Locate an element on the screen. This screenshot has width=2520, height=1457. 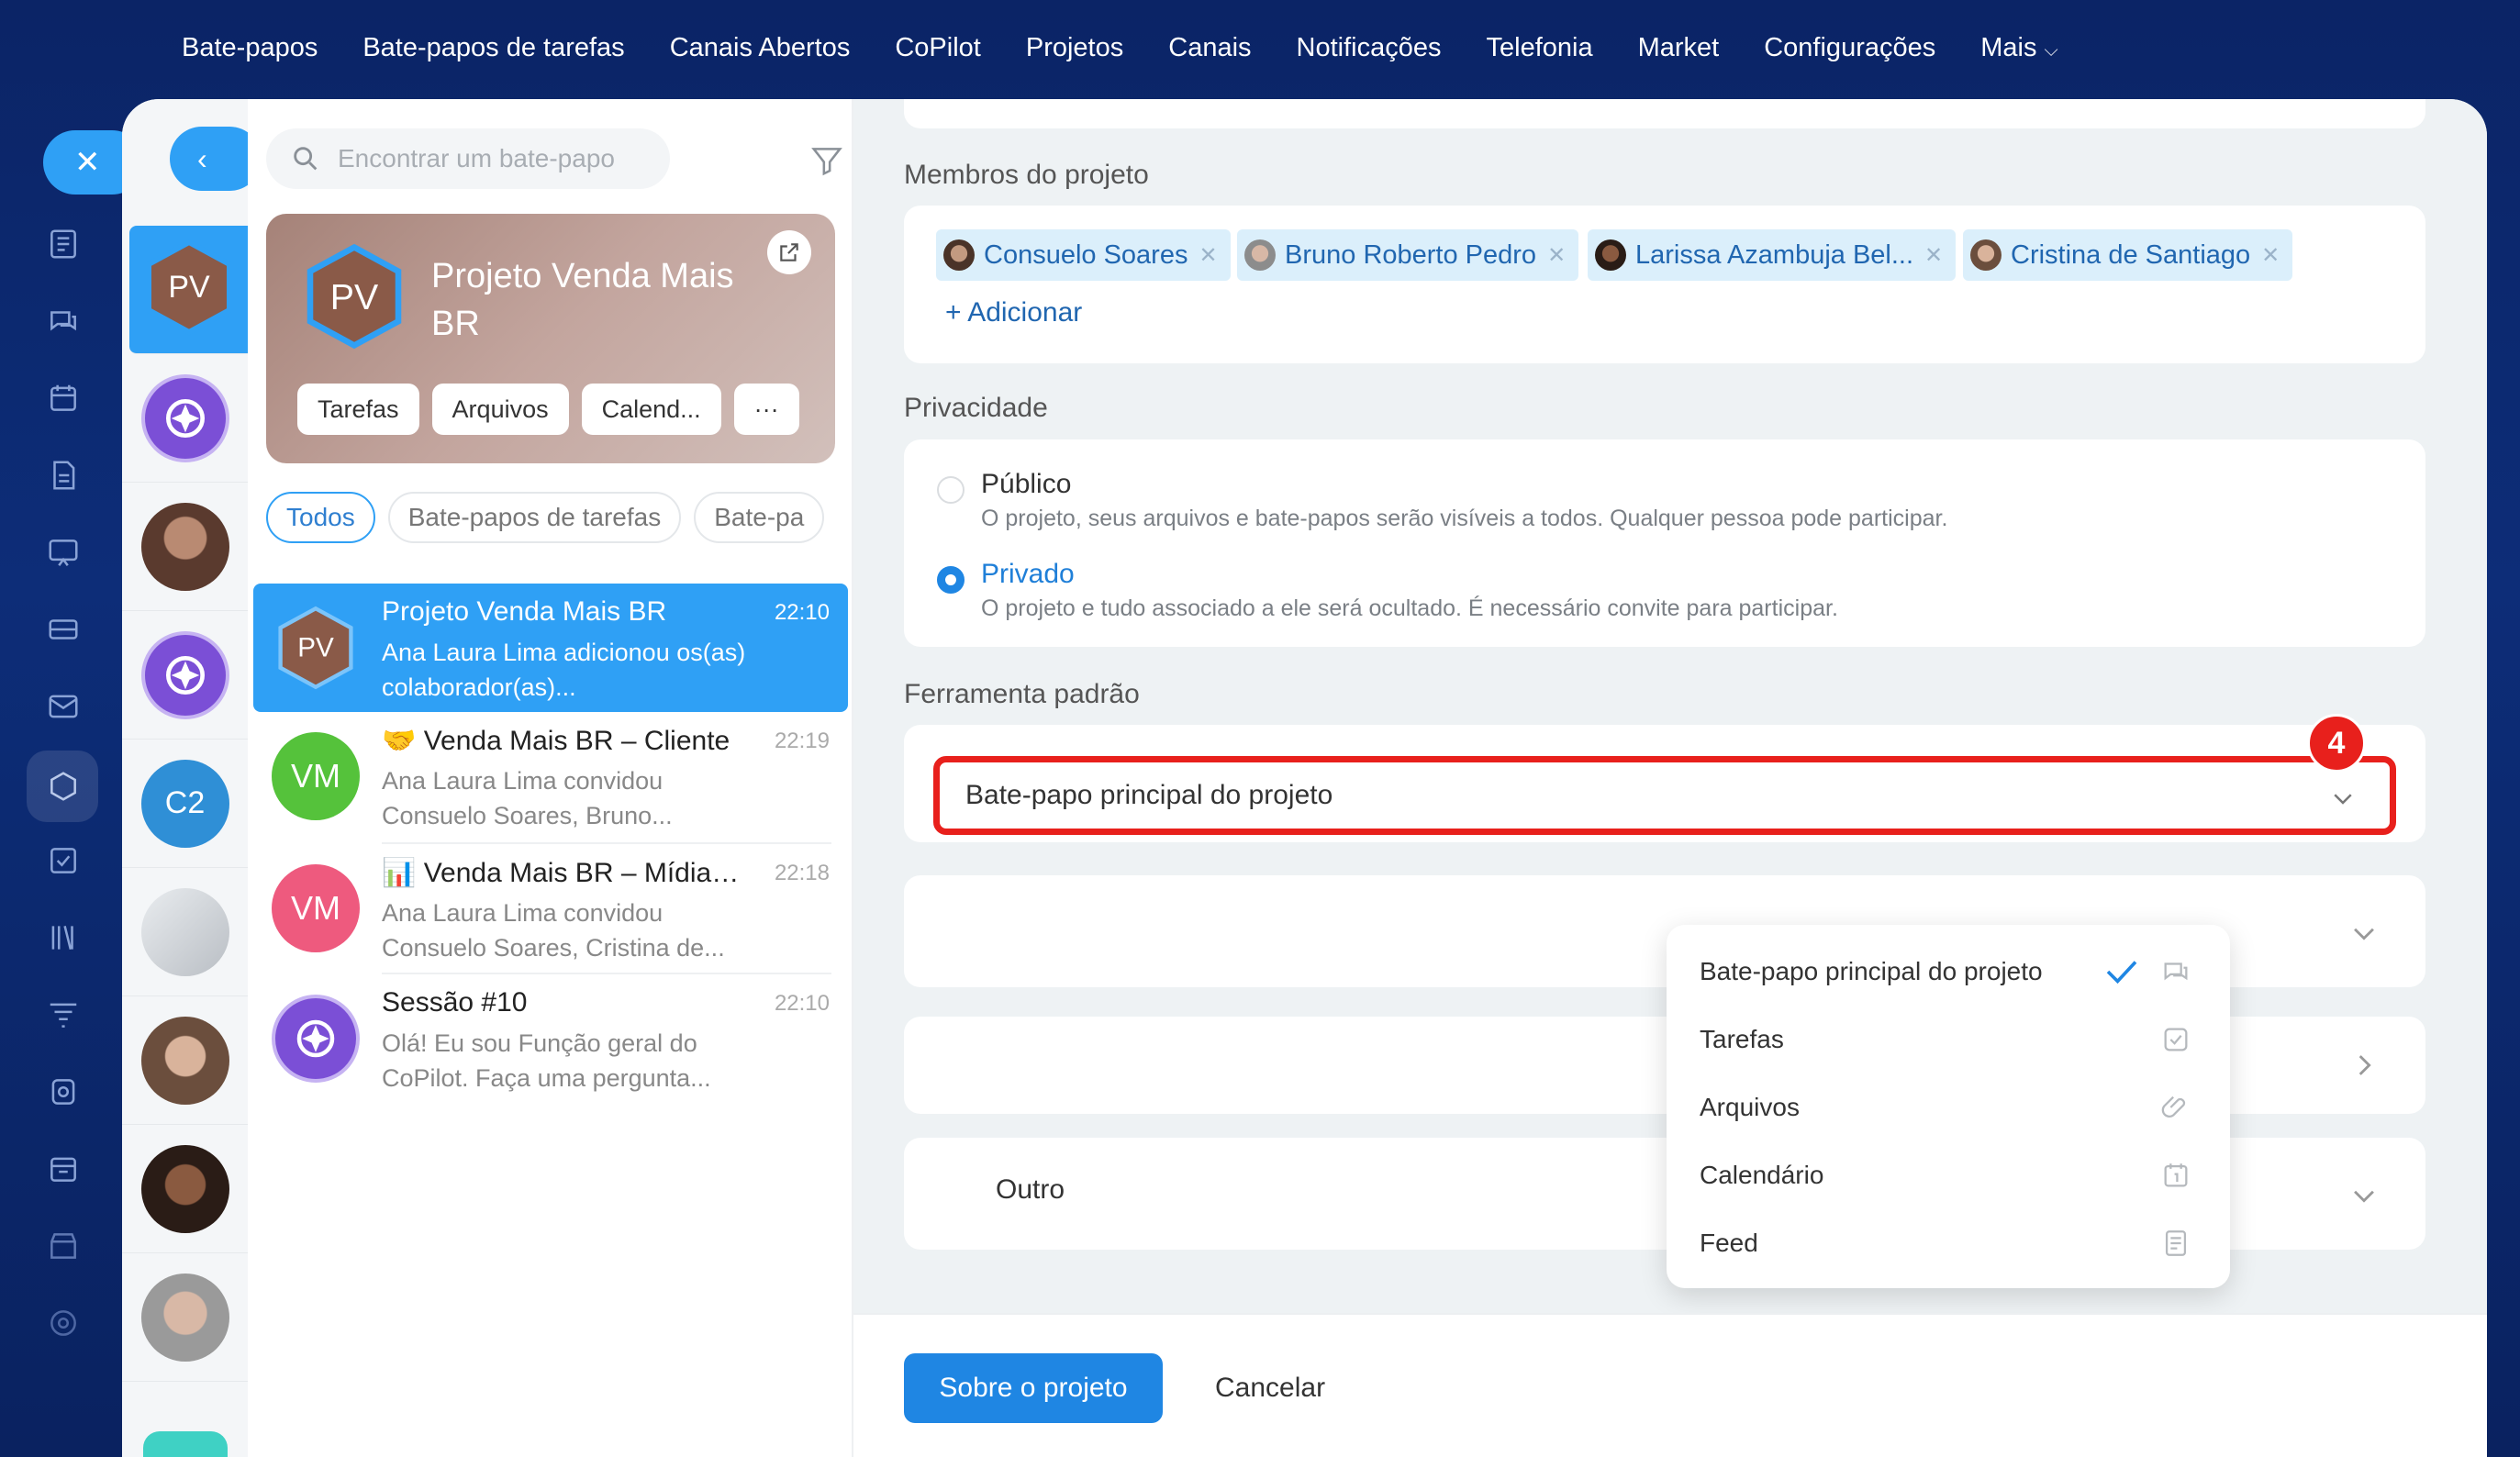
nav-canais-abertos: Canais Abertos is located at coordinates (760, 48).